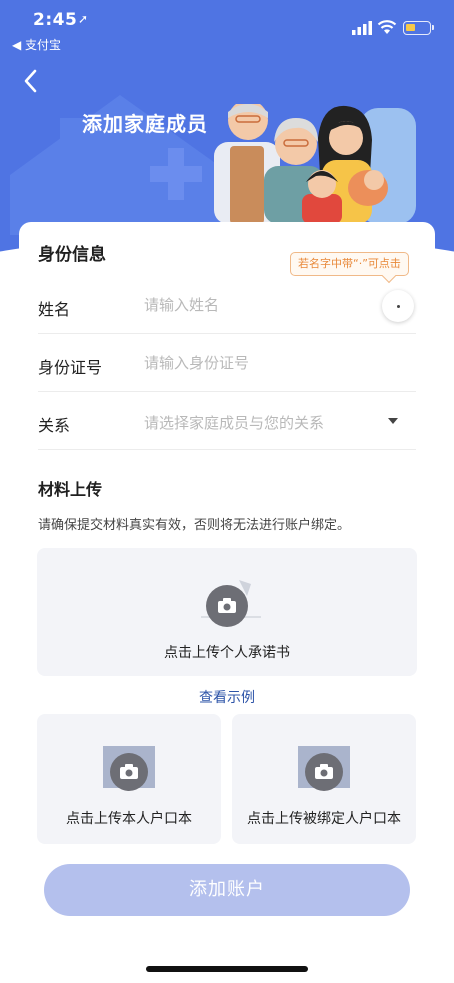  Describe the element at coordinates (398, 306) in the screenshot. I see `insert-dot-button` at that location.